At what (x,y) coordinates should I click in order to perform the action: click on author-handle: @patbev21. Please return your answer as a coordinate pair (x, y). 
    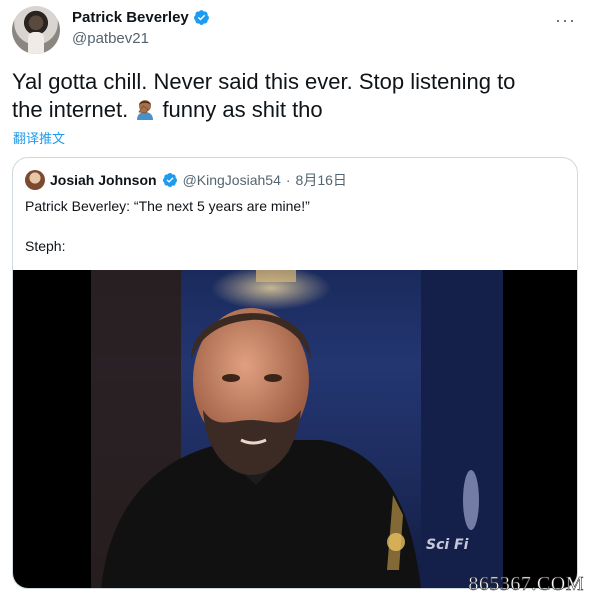
    Looking at the image, I should click on (141, 38).